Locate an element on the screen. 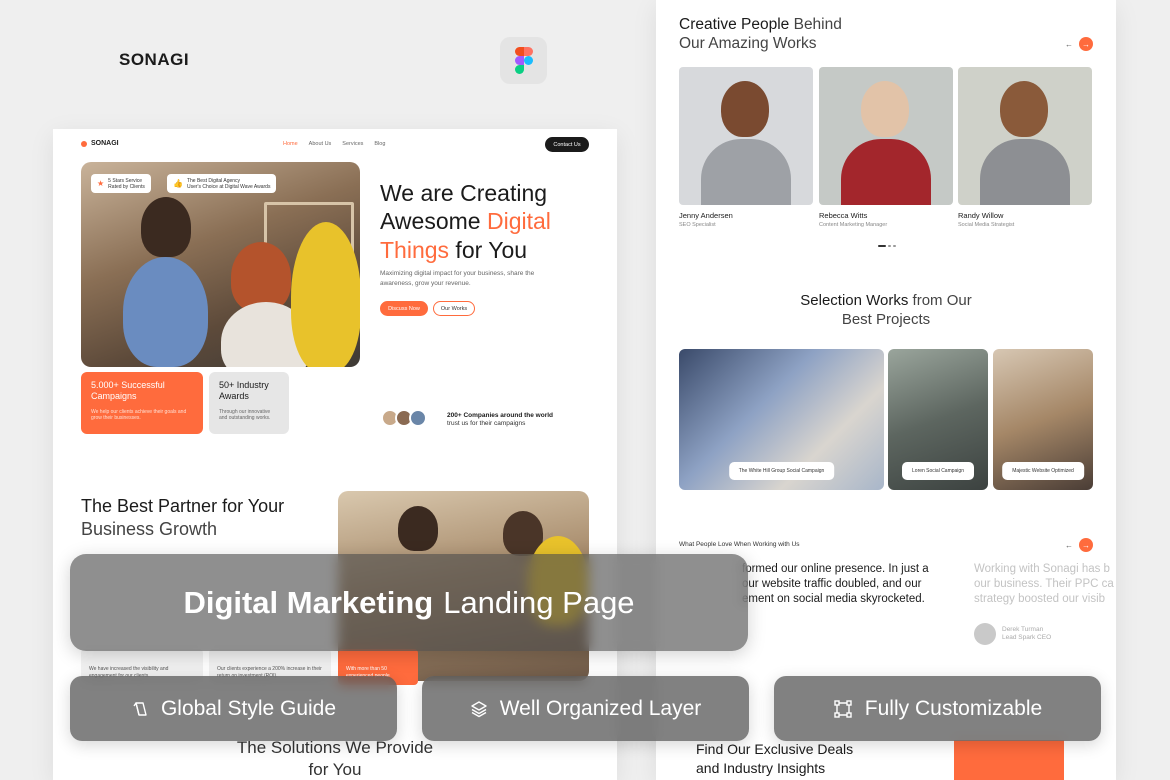  testimonials-label: What People Love When Working with Us is located at coordinates (739, 544).